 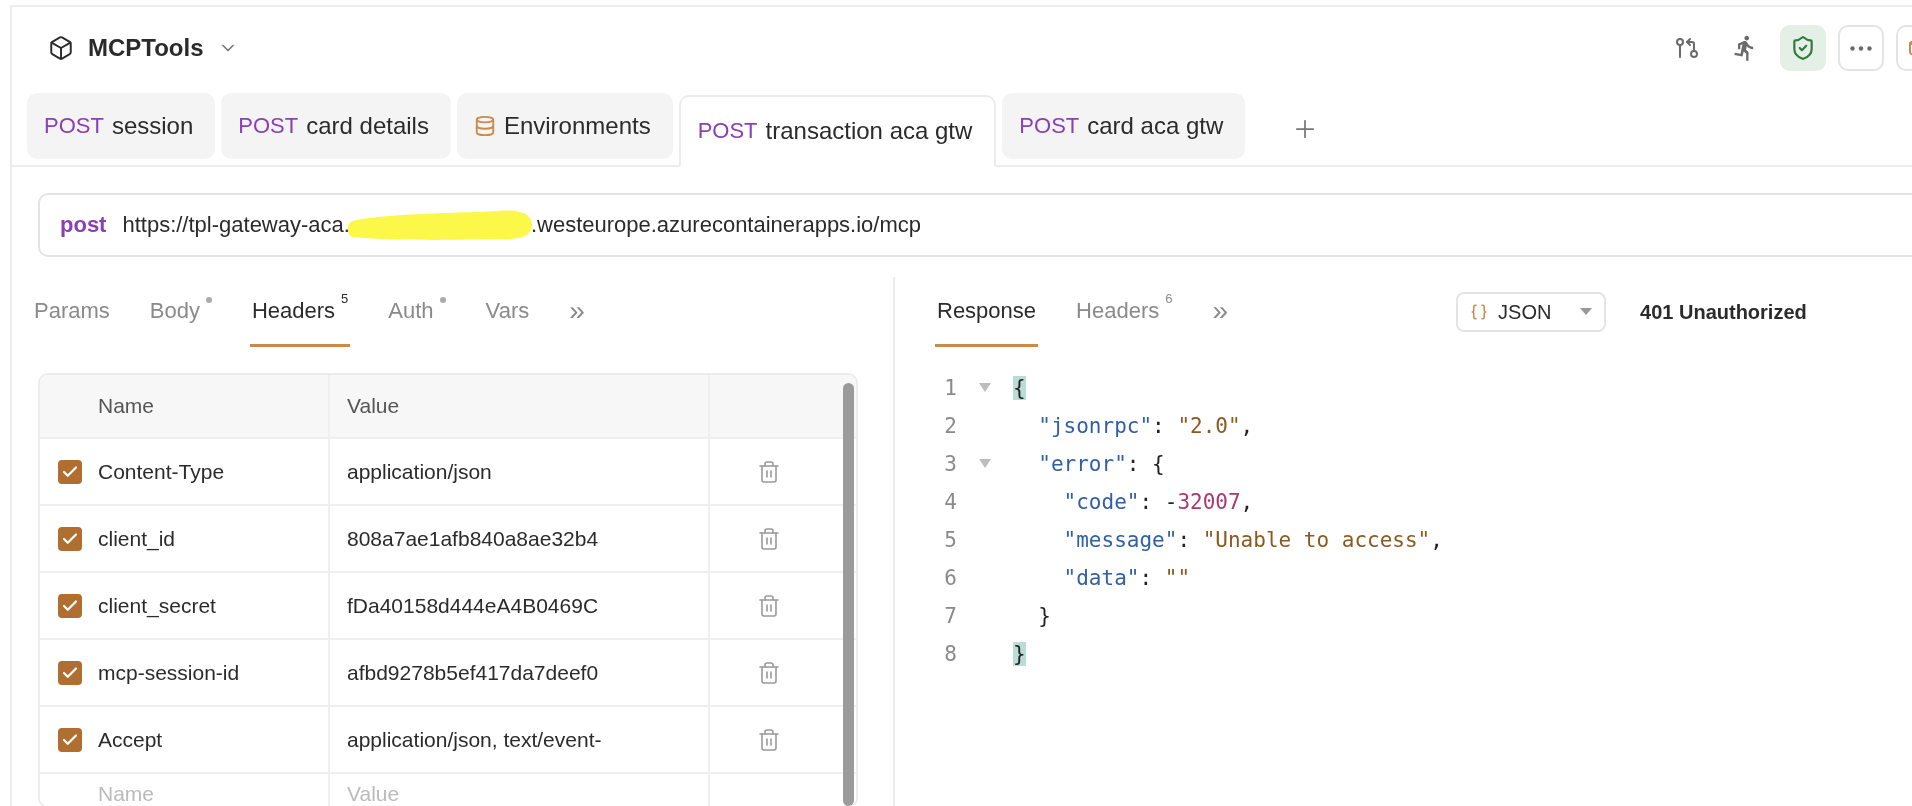 What do you see at coordinates (950, 464) in the screenshot?
I see `line-number: 3` at bounding box center [950, 464].